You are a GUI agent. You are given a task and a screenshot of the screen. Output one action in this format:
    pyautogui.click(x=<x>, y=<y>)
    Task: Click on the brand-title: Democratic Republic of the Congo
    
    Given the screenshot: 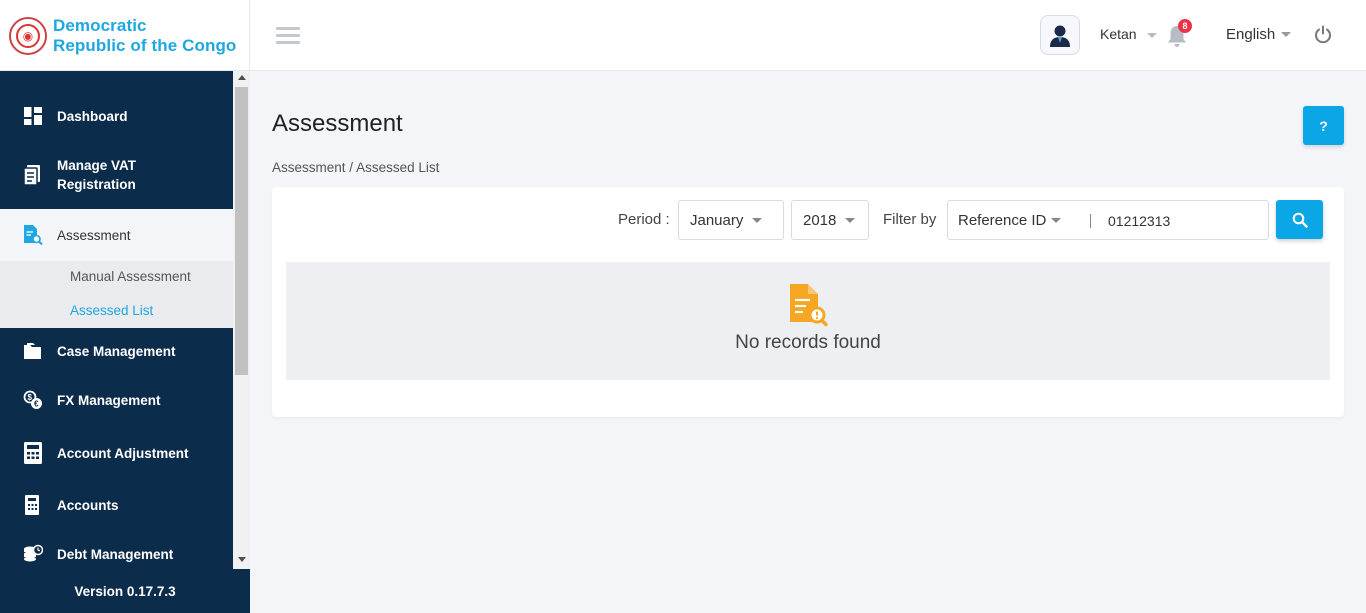 What is the action you would take?
    pyautogui.click(x=144, y=36)
    